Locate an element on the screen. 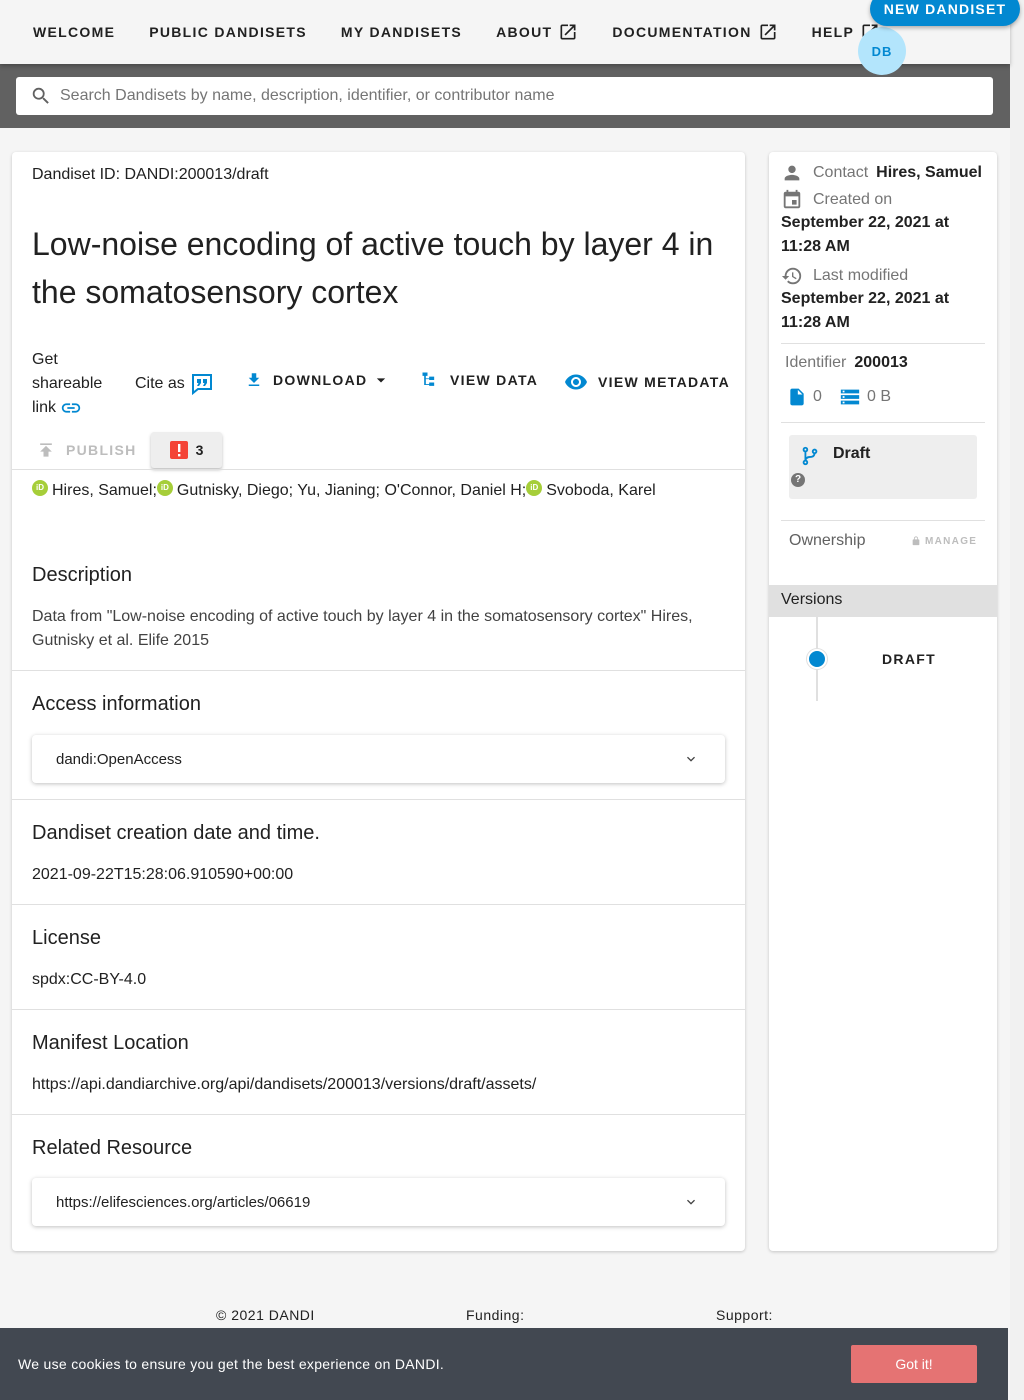 Image resolution: width=1024 pixels, height=1400 pixels. nav-about: ABOUT is located at coordinates (537, 32).